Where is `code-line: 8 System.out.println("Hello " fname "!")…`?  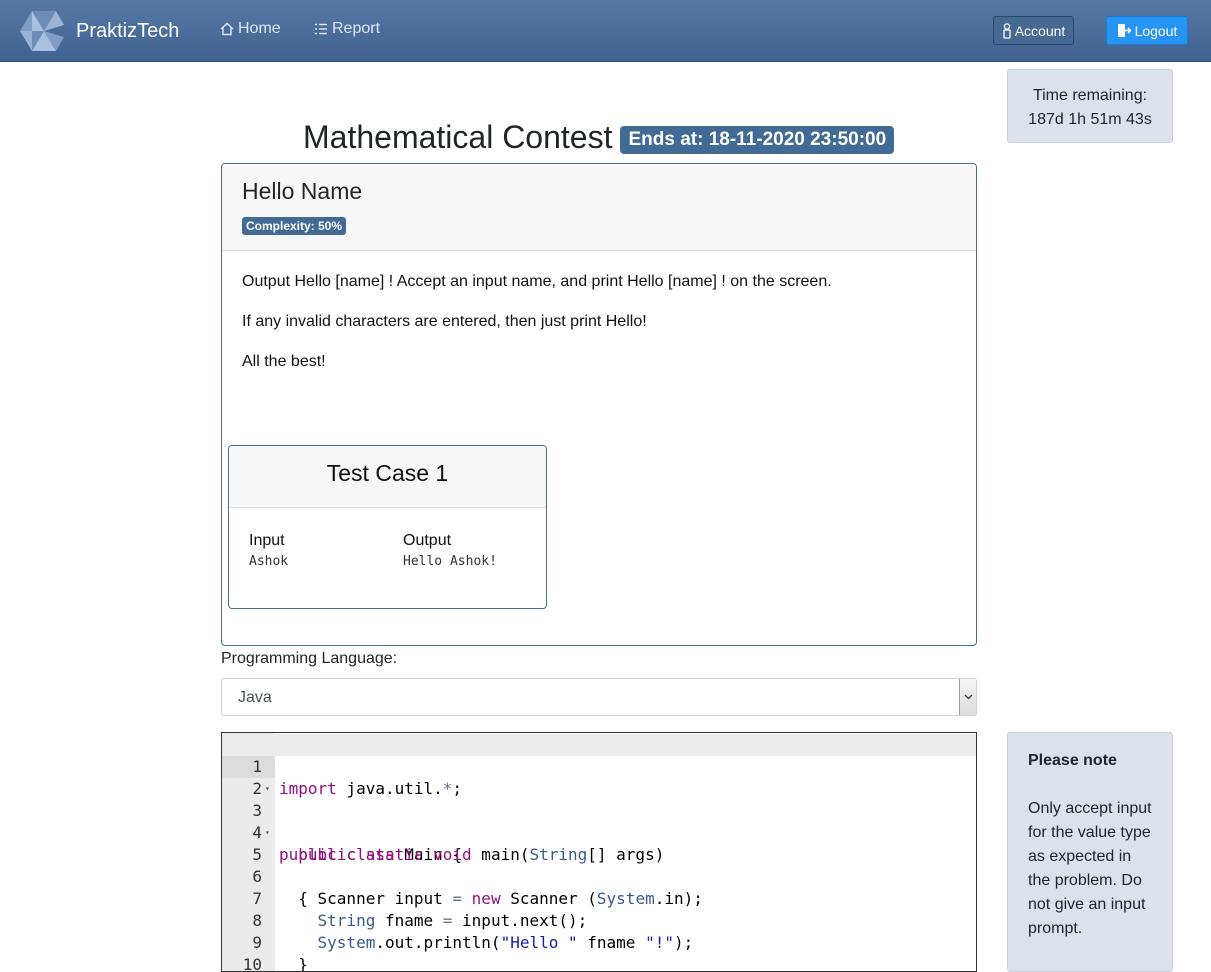 code-line: 8 System.out.println("Hello " fname "!")… is located at coordinates (599, 920).